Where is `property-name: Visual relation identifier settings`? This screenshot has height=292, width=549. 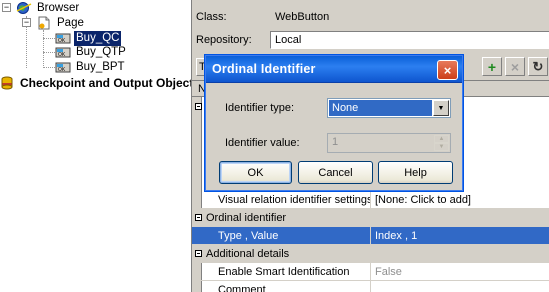
property-name: Visual relation identifier settings is located at coordinates (294, 199).